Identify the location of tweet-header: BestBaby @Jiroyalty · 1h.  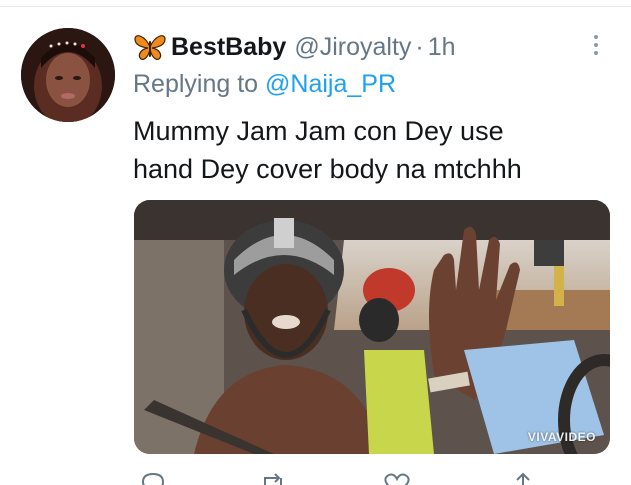
(294, 47).